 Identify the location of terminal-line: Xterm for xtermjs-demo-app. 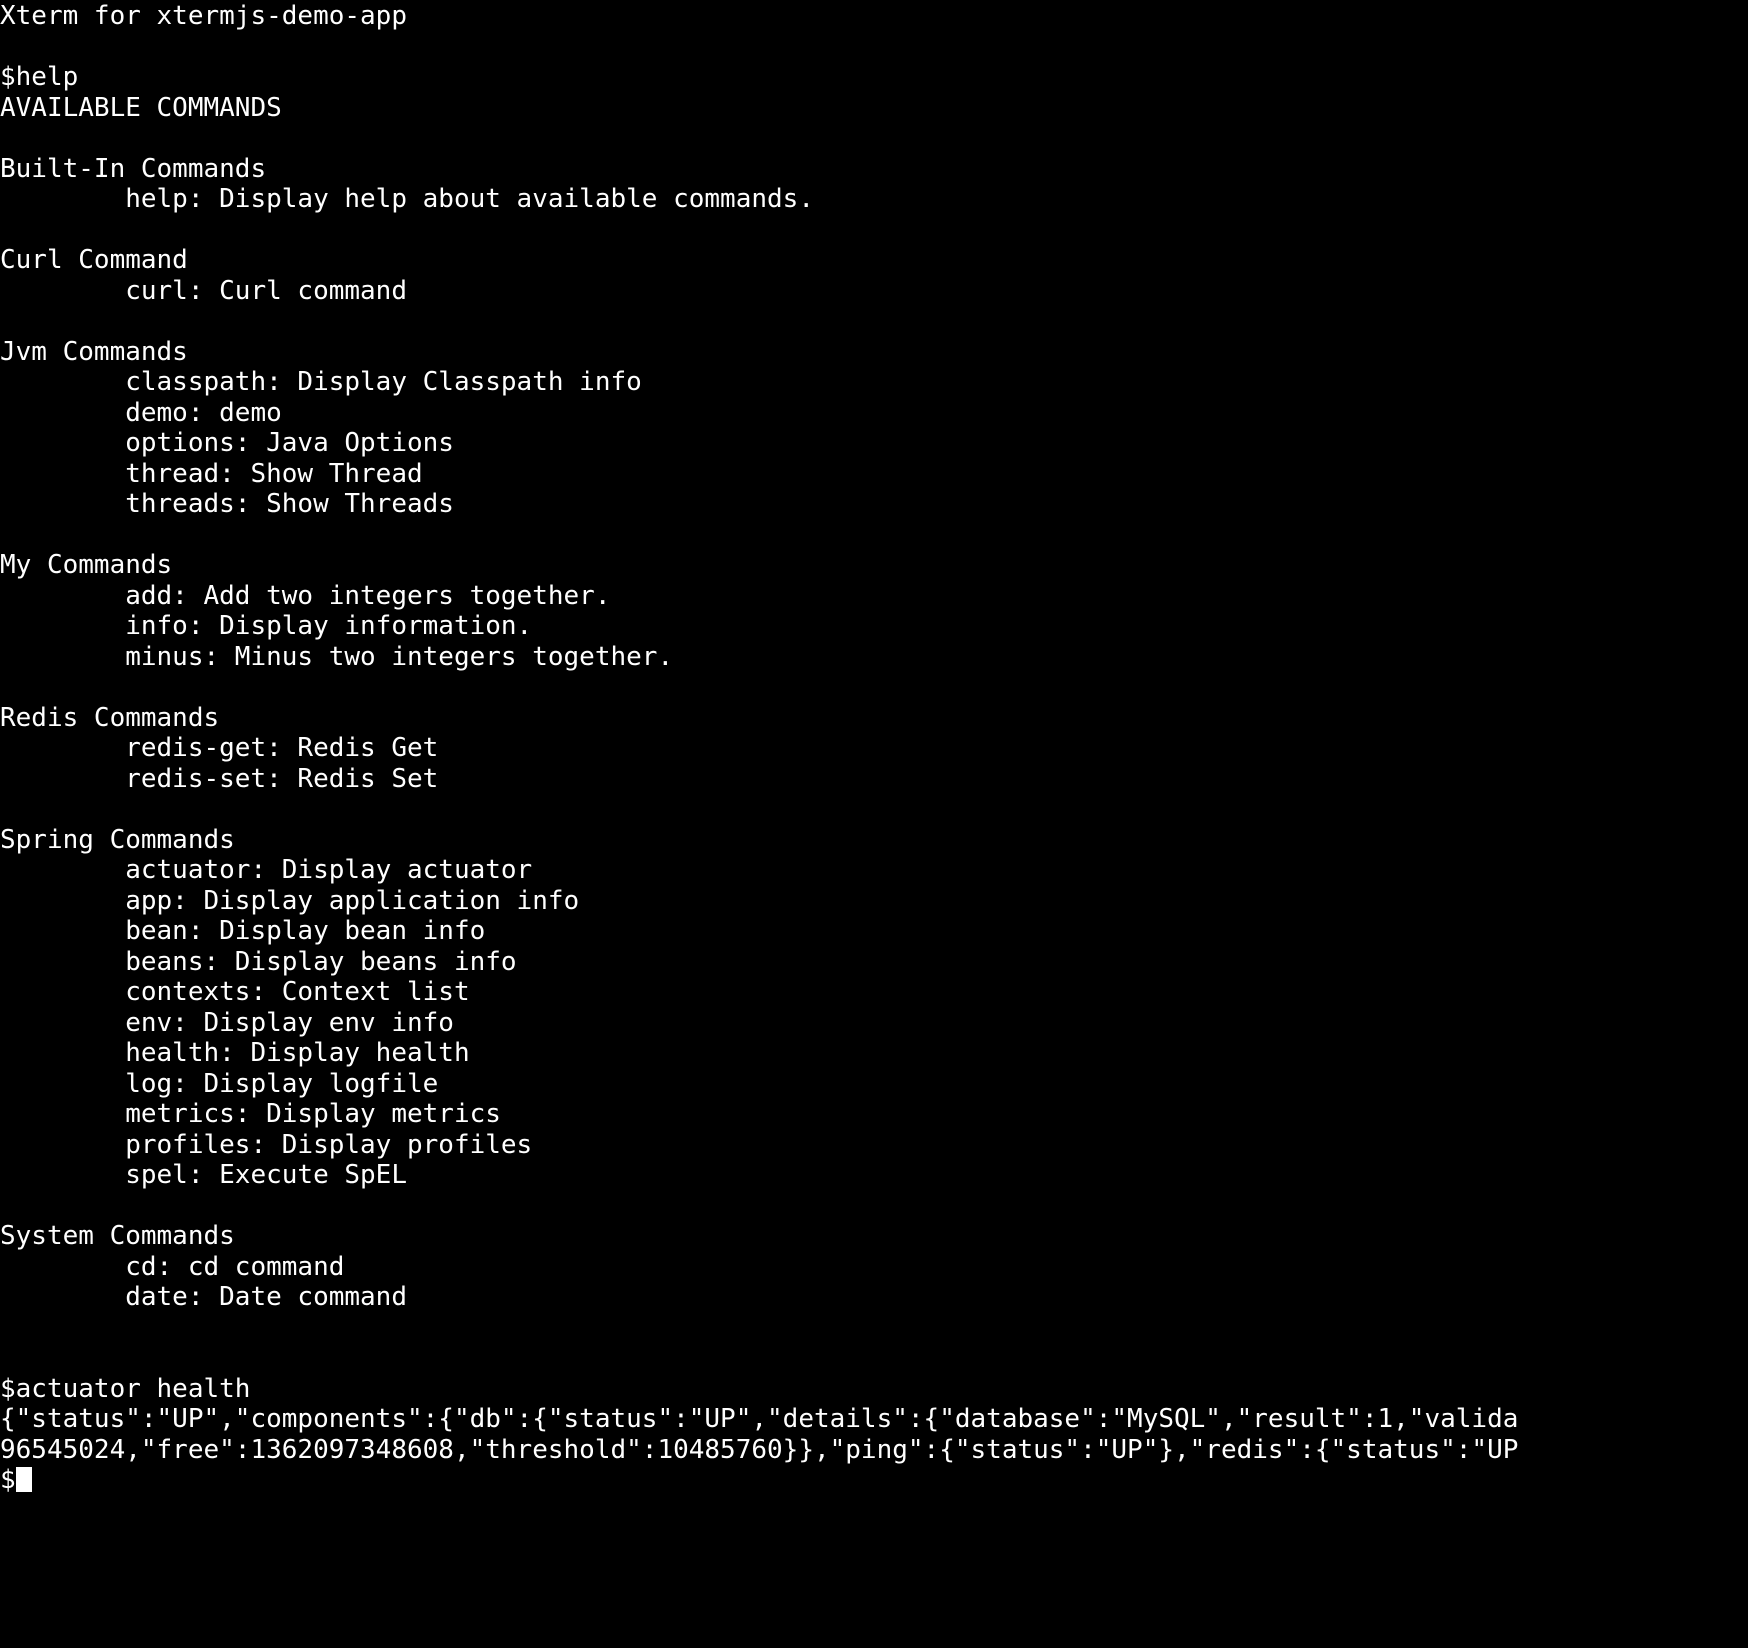
(203, 16).